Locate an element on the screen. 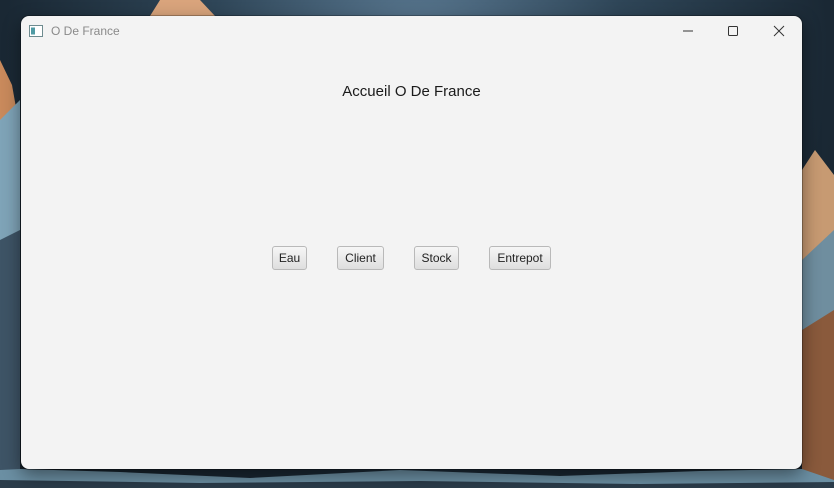 This screenshot has width=834, height=488. title-bar: O De France is located at coordinates (411, 31).